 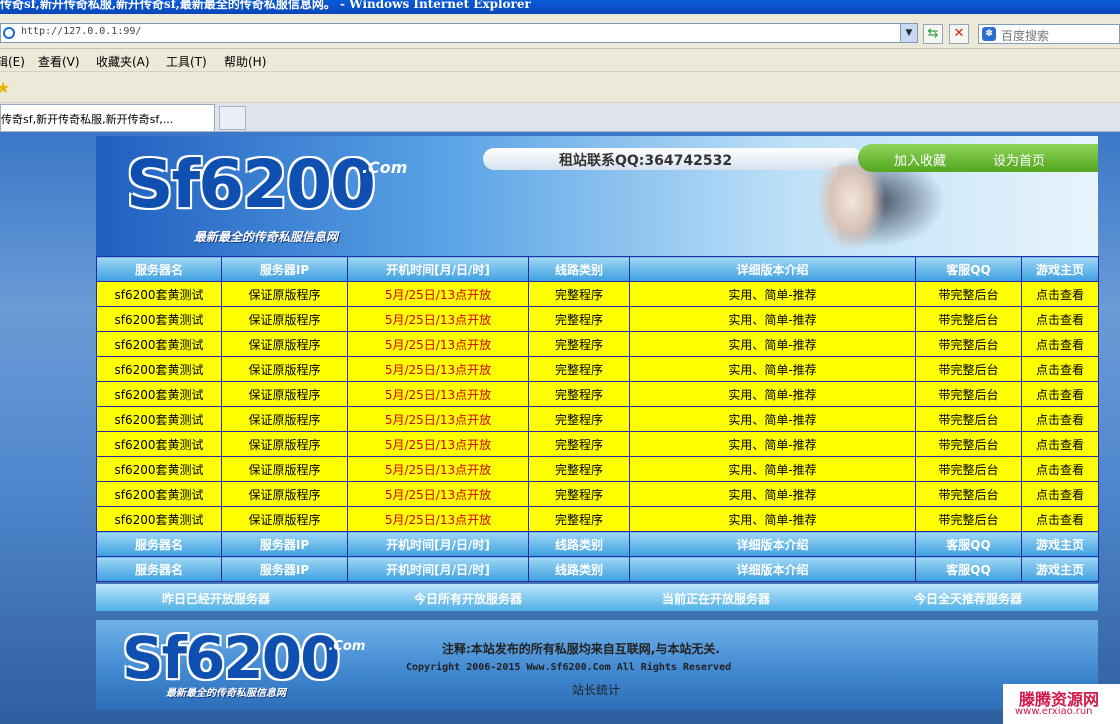 I want to click on column-header: 详细版本介绍, so click(x=772, y=569).